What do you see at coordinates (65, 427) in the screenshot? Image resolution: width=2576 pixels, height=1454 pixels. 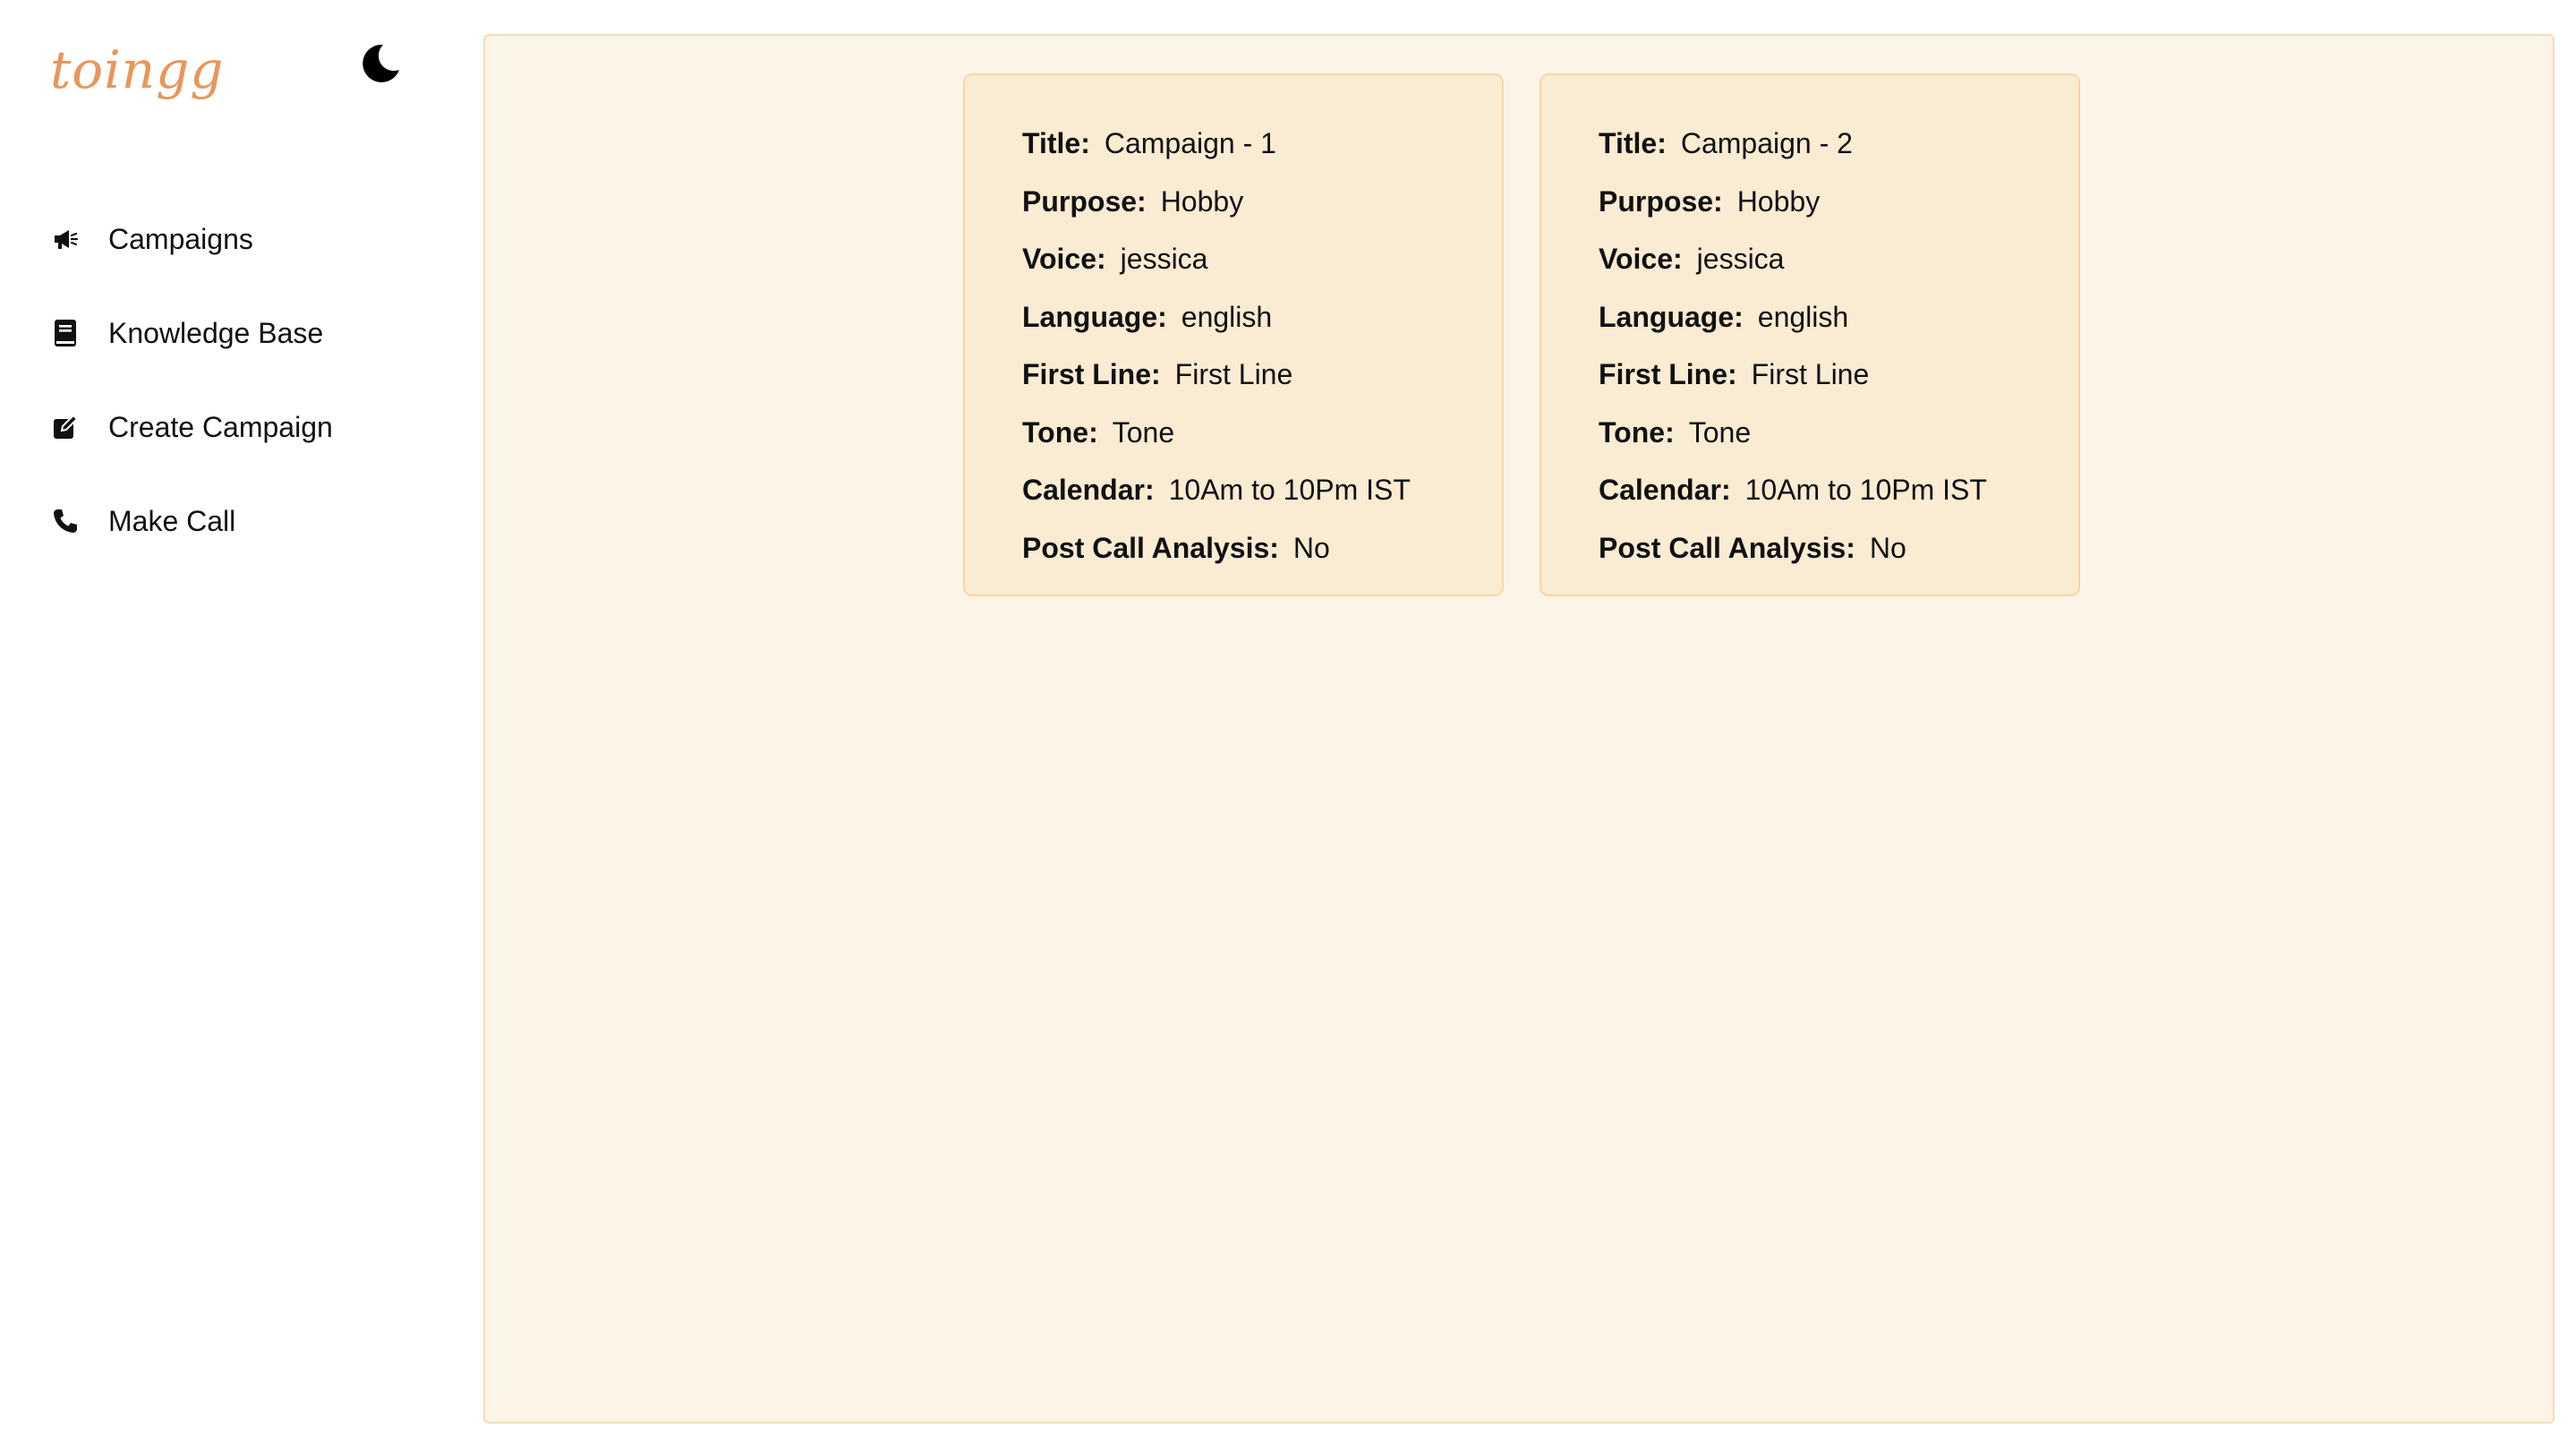 I see `edit-icon` at bounding box center [65, 427].